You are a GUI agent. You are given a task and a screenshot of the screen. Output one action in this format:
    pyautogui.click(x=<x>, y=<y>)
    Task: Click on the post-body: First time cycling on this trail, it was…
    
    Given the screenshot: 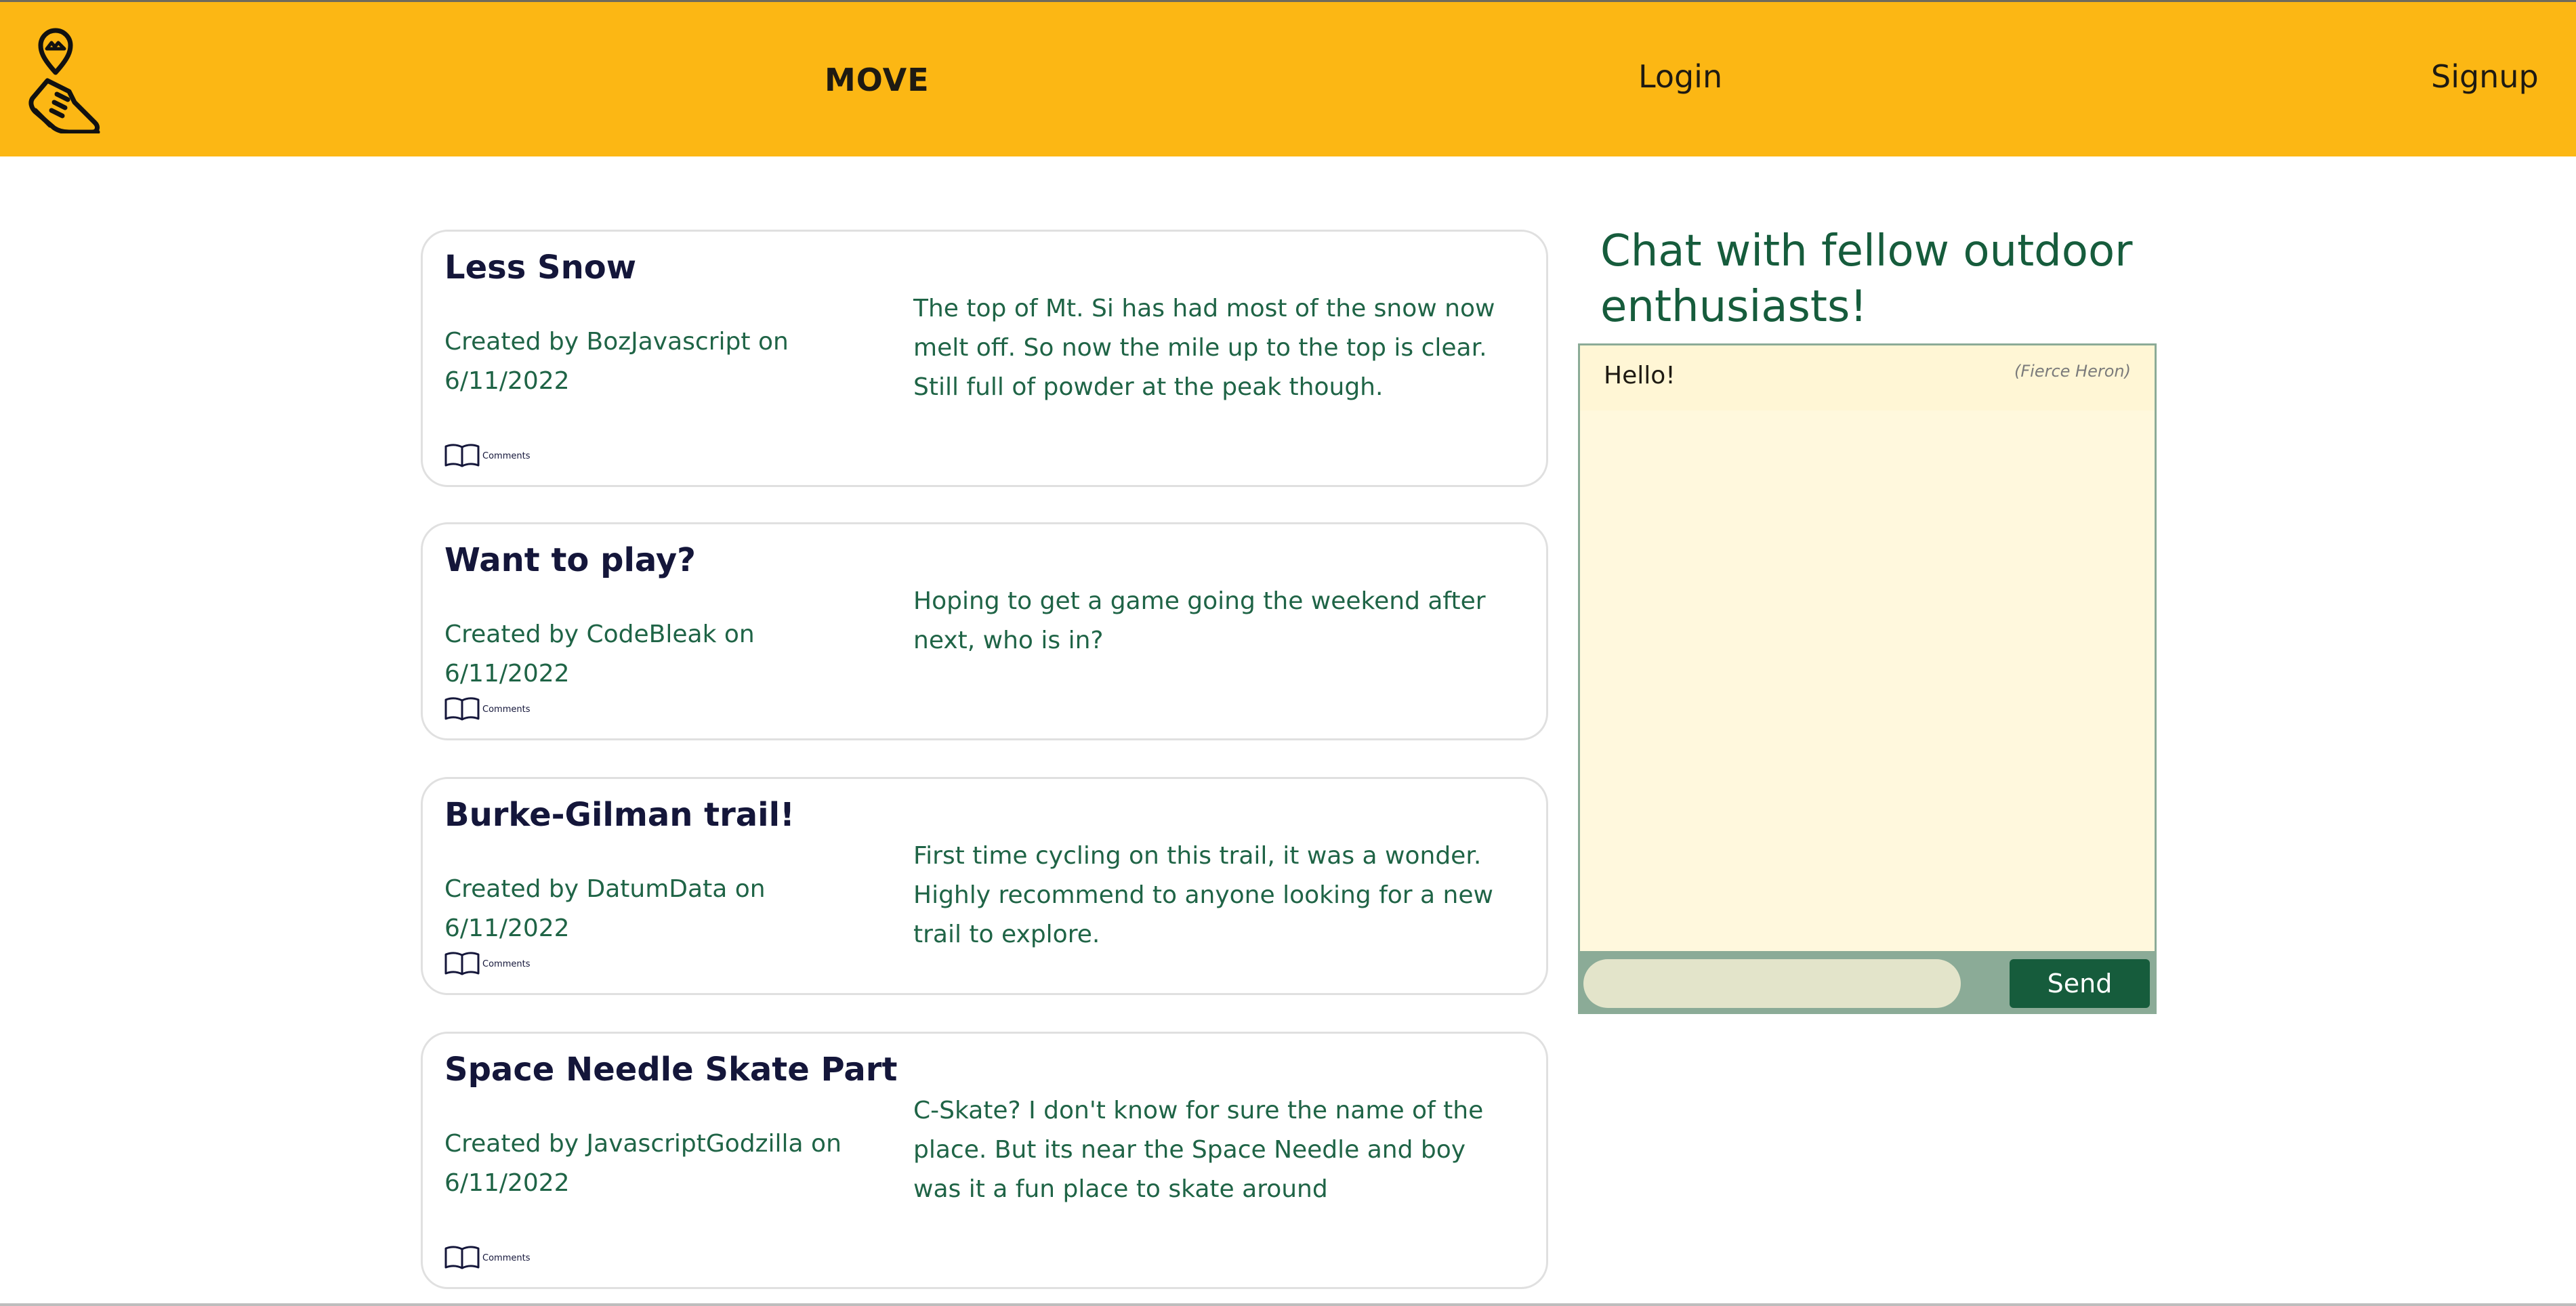 What is the action you would take?
    pyautogui.click(x=1203, y=895)
    